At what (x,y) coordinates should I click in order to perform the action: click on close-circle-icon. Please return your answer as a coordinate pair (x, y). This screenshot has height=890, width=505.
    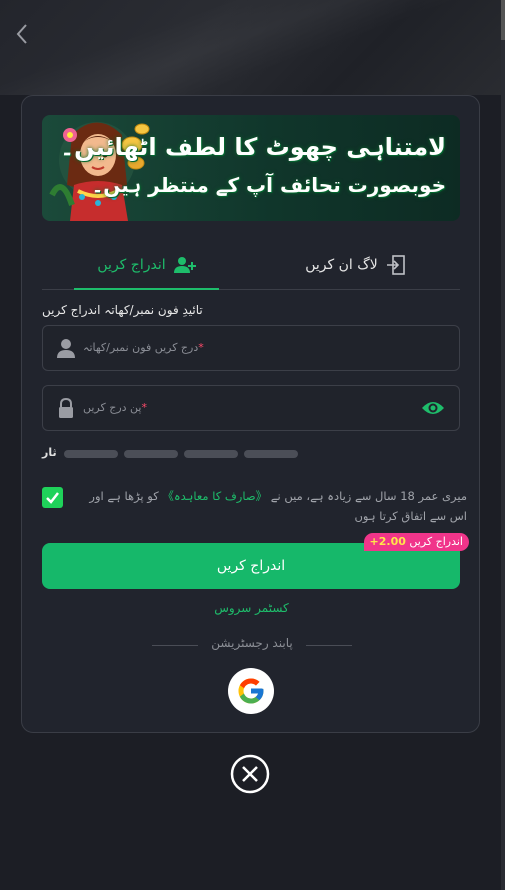
    Looking at the image, I should click on (250, 774).